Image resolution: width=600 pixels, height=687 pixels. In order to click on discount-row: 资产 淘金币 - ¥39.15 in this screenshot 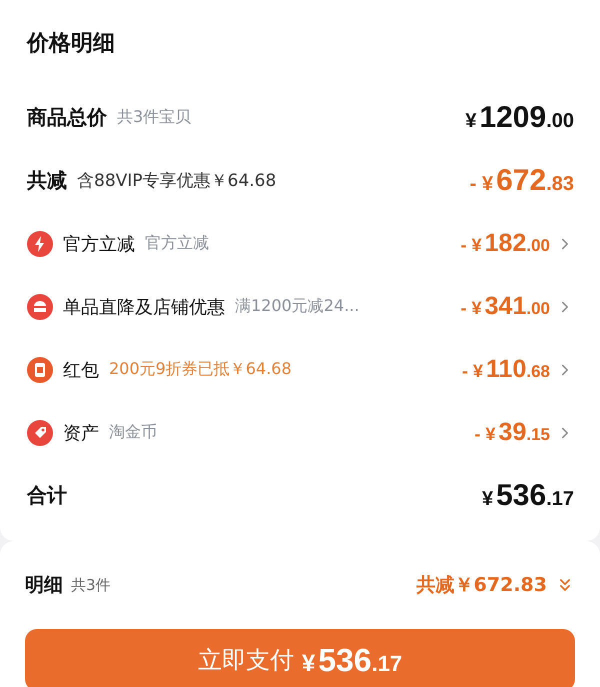, I will do `click(300, 432)`.